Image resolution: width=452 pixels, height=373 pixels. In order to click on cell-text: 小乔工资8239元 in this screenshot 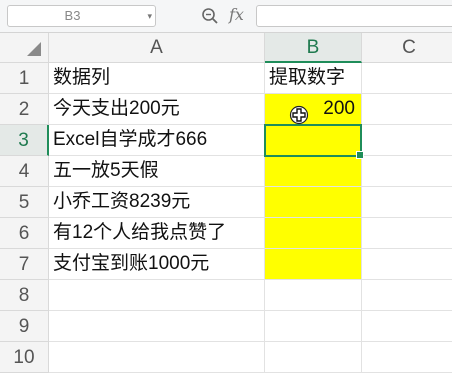, I will do `click(122, 201)`.